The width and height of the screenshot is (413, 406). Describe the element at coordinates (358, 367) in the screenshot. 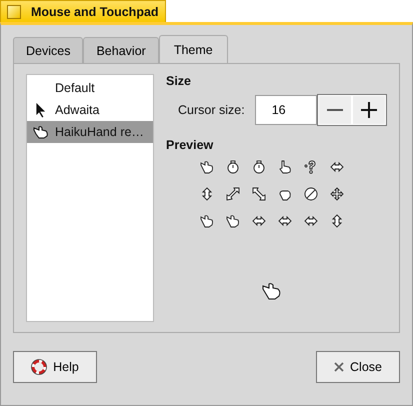

I see `close-button: Close` at that location.